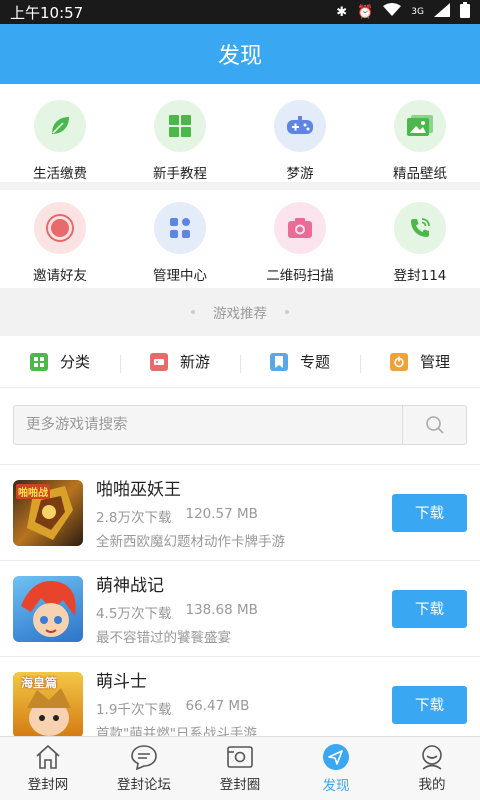  I want to click on grid-item-114: 登封114, so click(420, 238).